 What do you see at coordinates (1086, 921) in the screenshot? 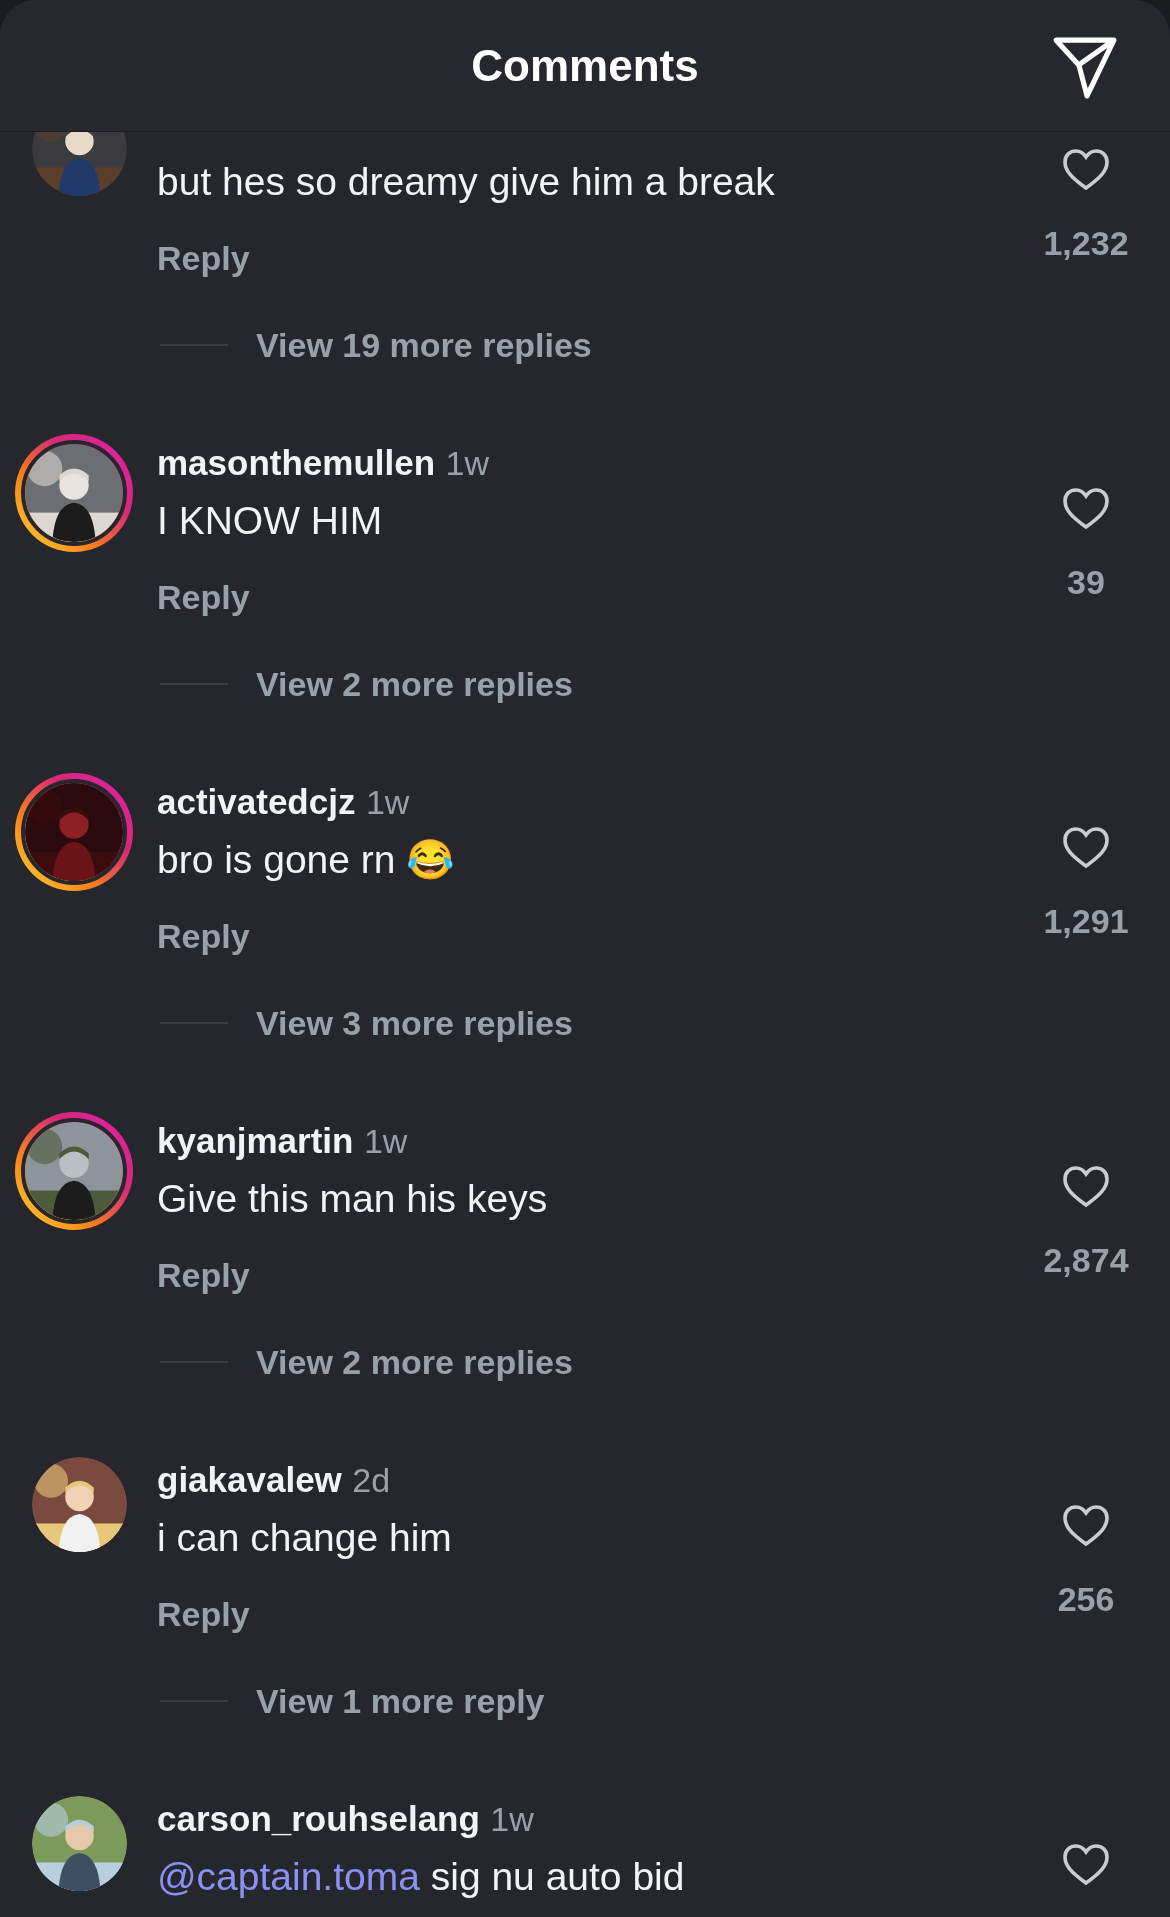
I see `like-count: 1,291` at bounding box center [1086, 921].